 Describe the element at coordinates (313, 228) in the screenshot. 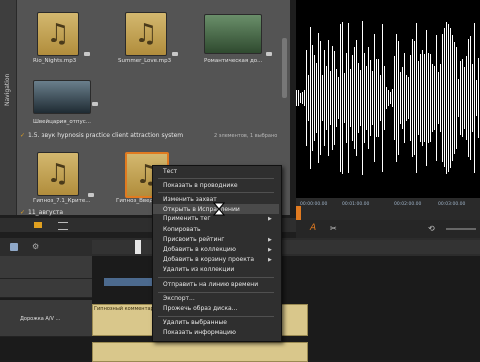

I see `text-tool-icon: A` at that location.